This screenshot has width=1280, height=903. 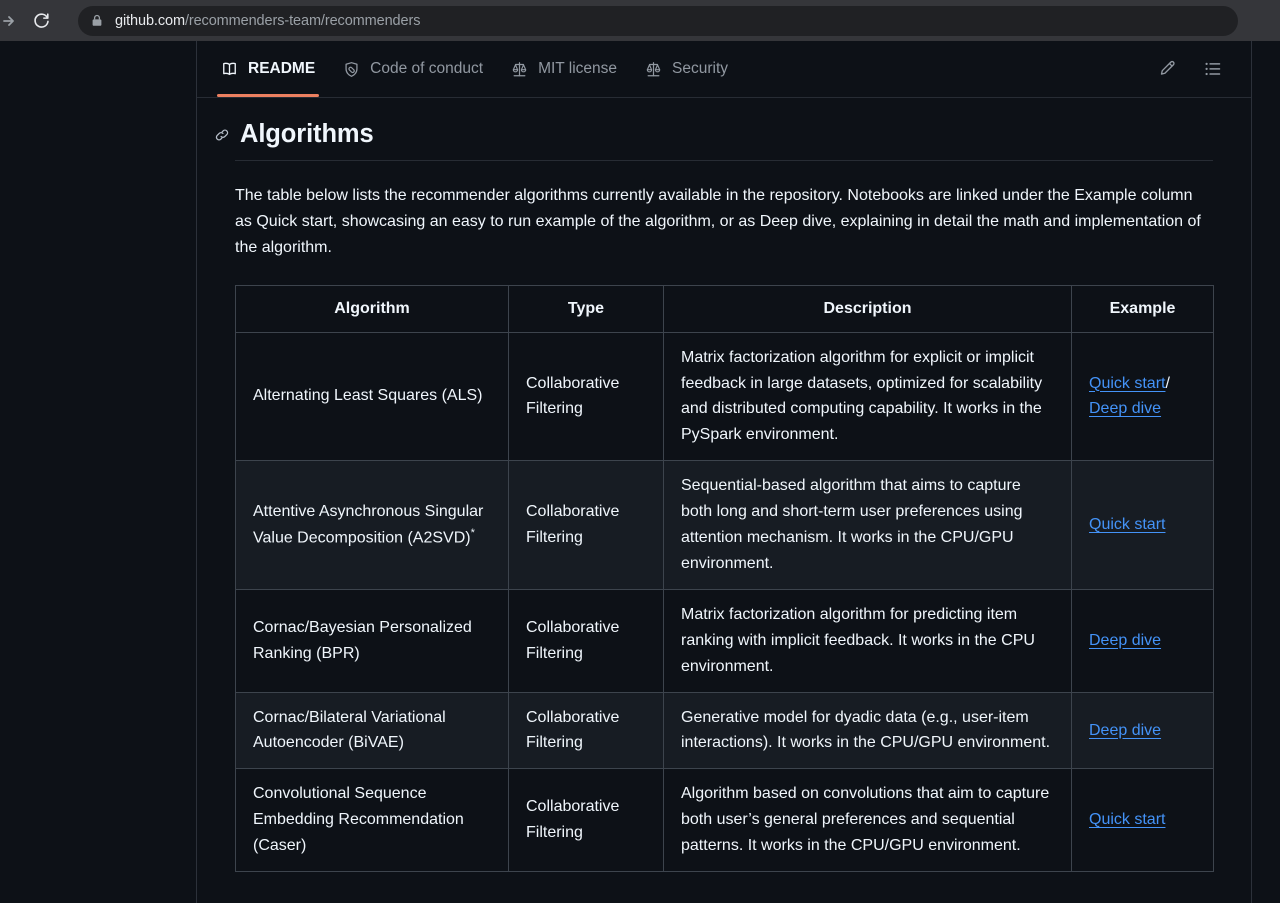 What do you see at coordinates (41, 21) in the screenshot?
I see `reload-icon` at bounding box center [41, 21].